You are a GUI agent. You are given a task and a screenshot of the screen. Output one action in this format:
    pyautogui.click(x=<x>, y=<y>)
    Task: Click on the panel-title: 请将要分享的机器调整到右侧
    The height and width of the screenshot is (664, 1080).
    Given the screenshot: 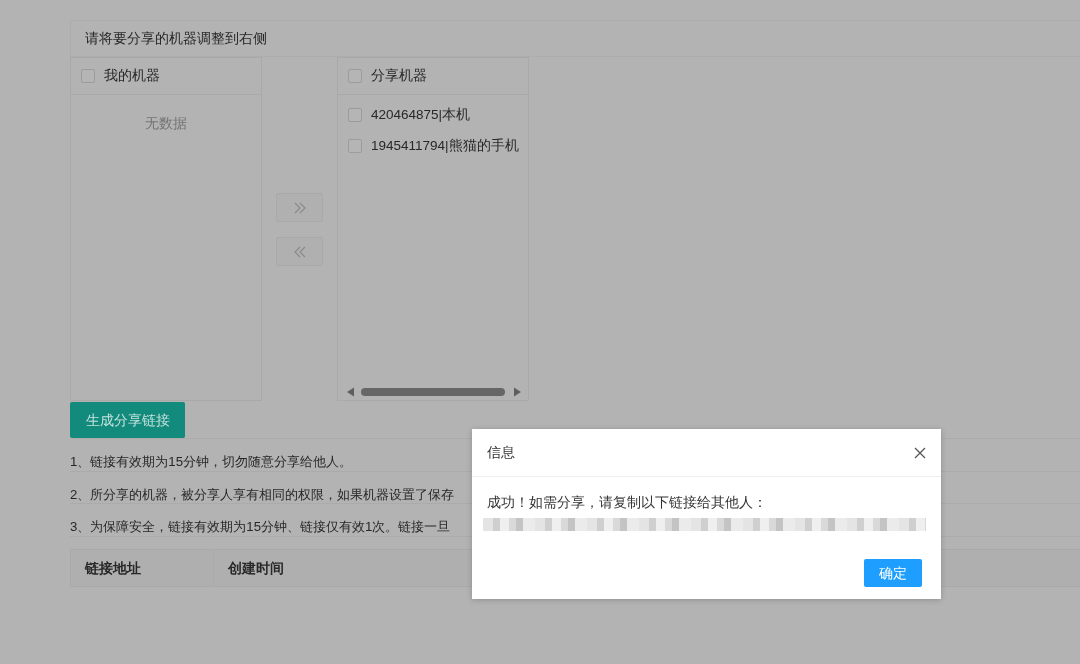 What is the action you would take?
    pyautogui.click(x=176, y=38)
    